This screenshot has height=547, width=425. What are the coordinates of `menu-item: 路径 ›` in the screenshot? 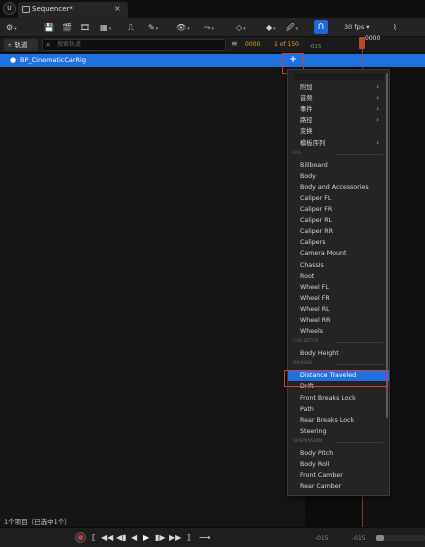 It's located at (338, 120).